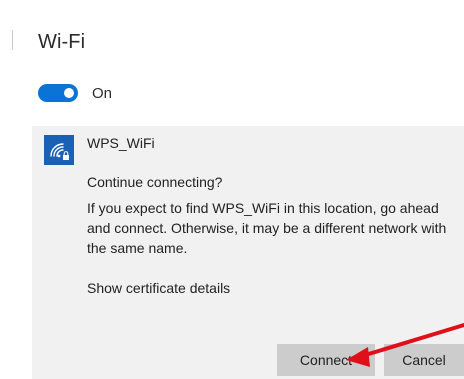 The height and width of the screenshot is (379, 464). Describe the element at coordinates (121, 143) in the screenshot. I see `network-name: WPS_WiFi` at that location.